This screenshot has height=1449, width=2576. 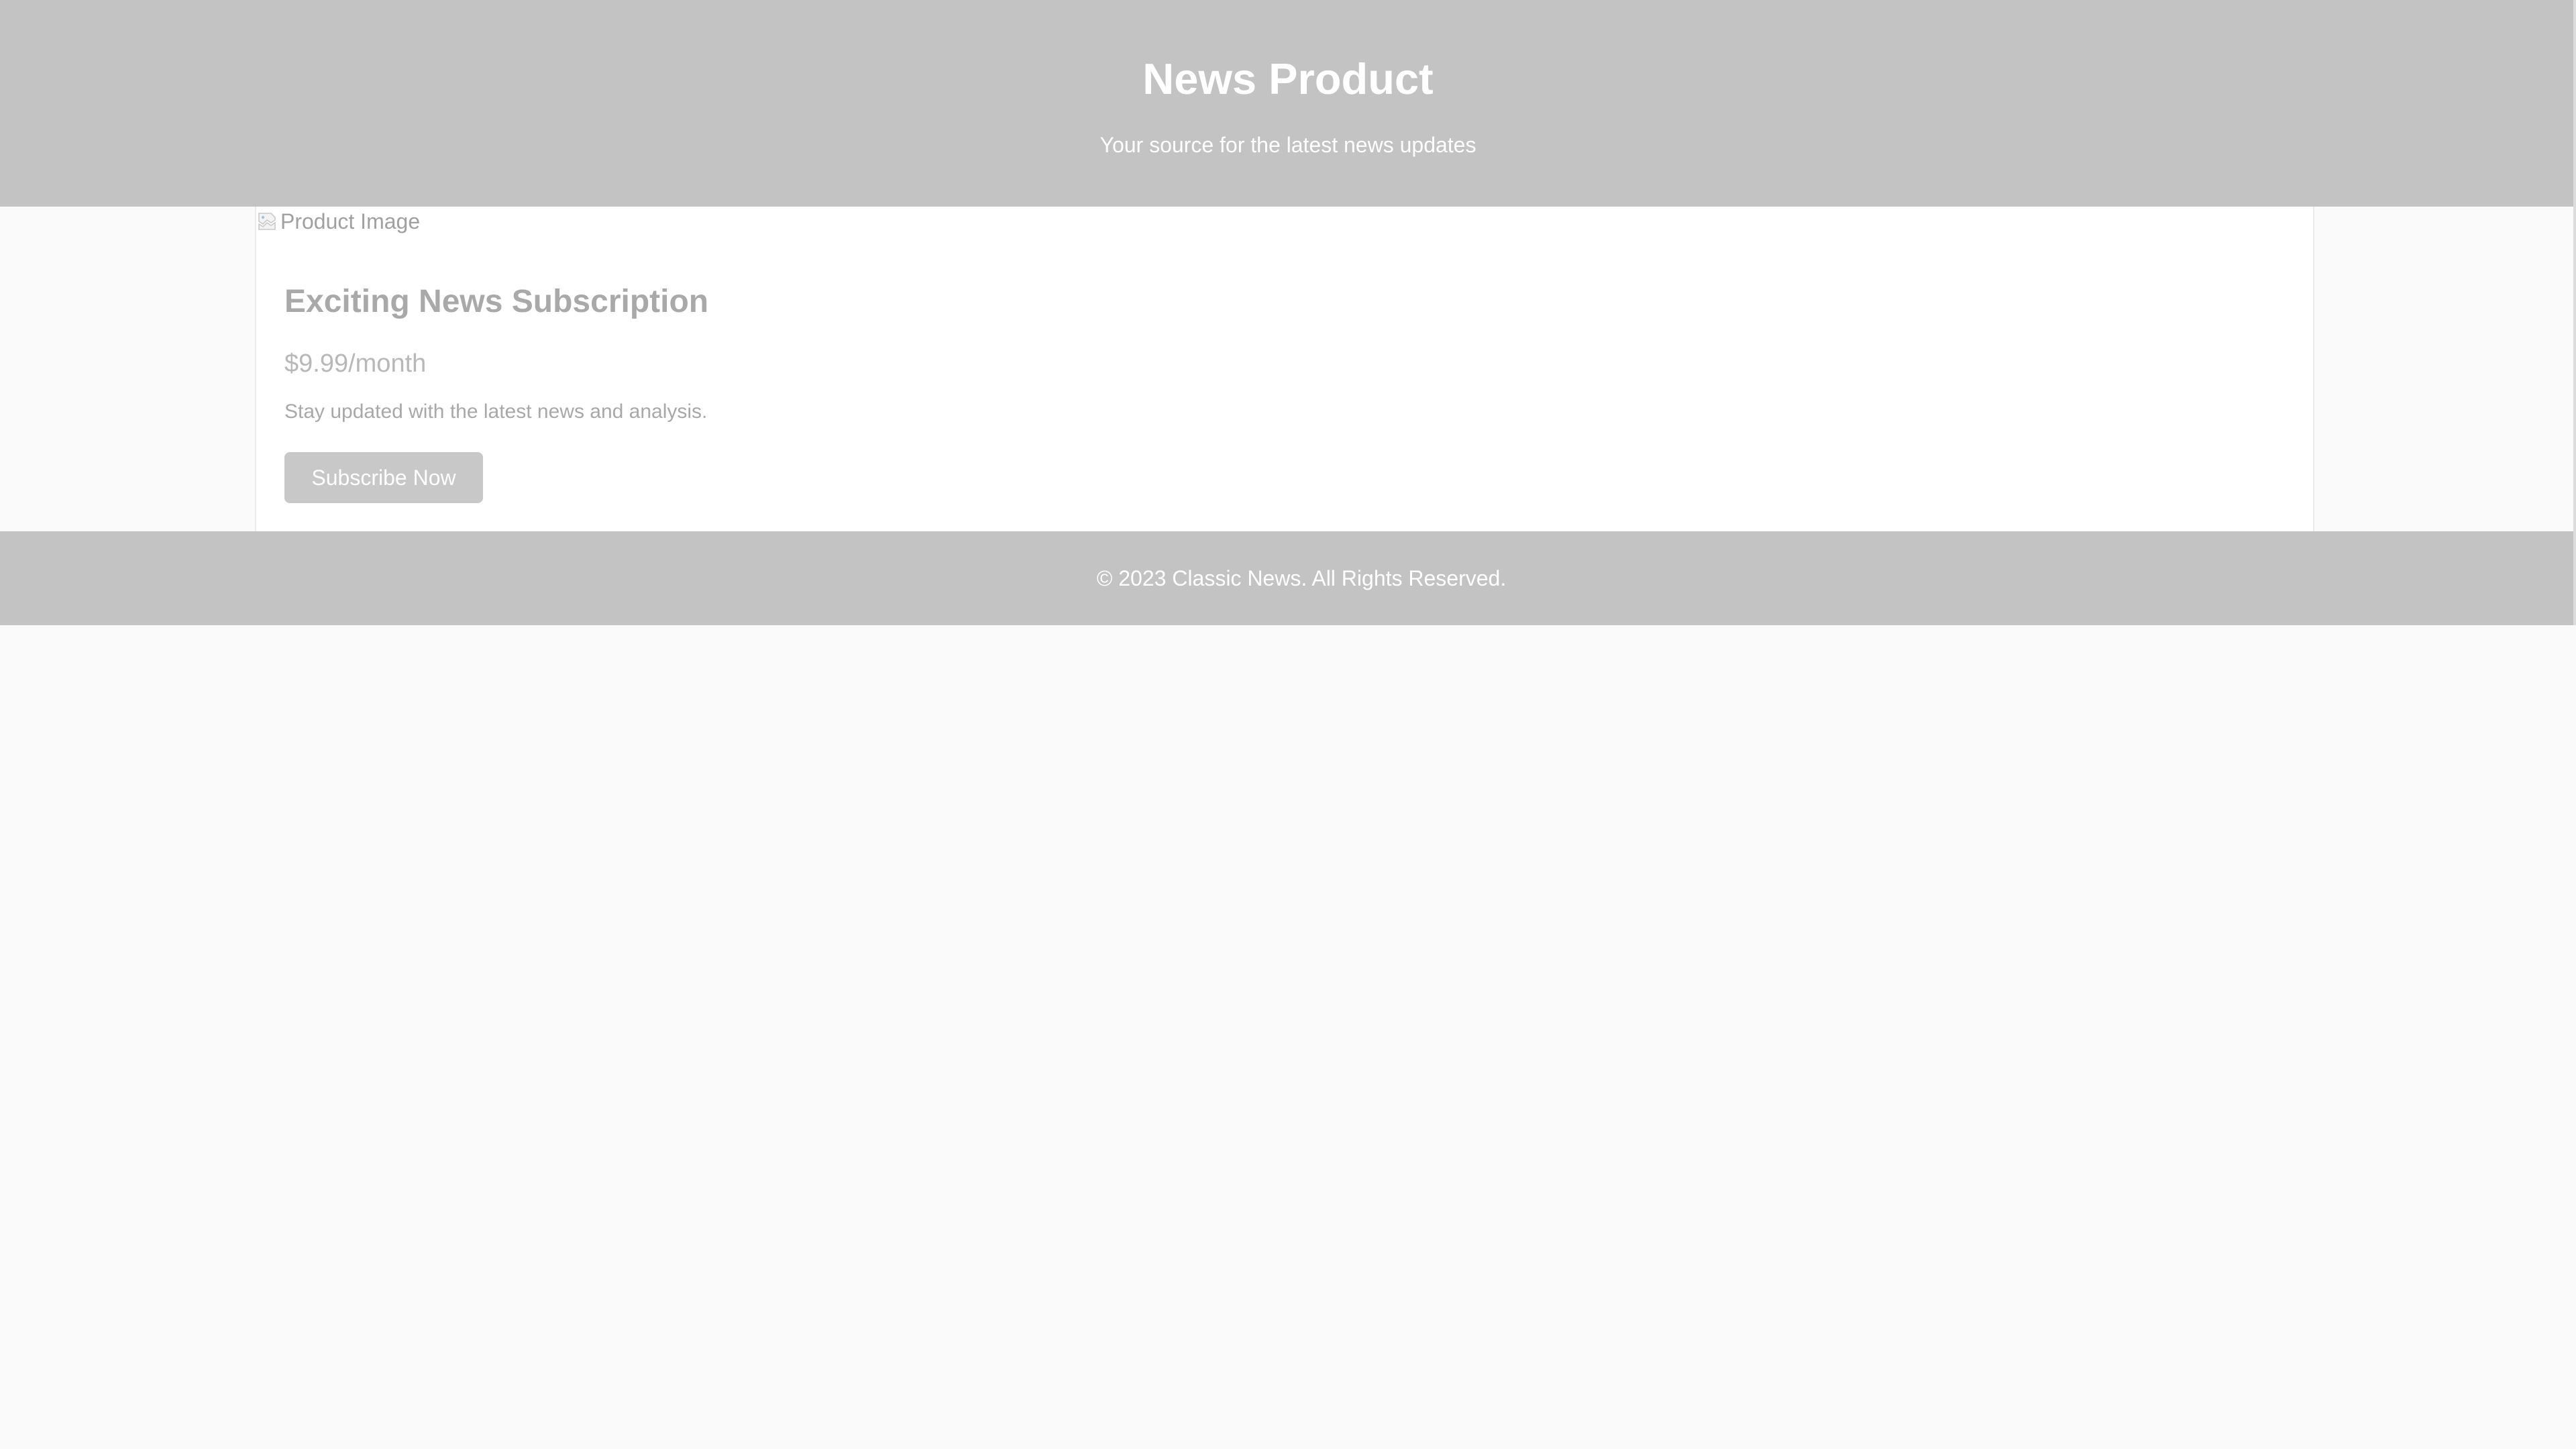 I want to click on subscribe-button: Subscribe Now, so click(x=383, y=477).